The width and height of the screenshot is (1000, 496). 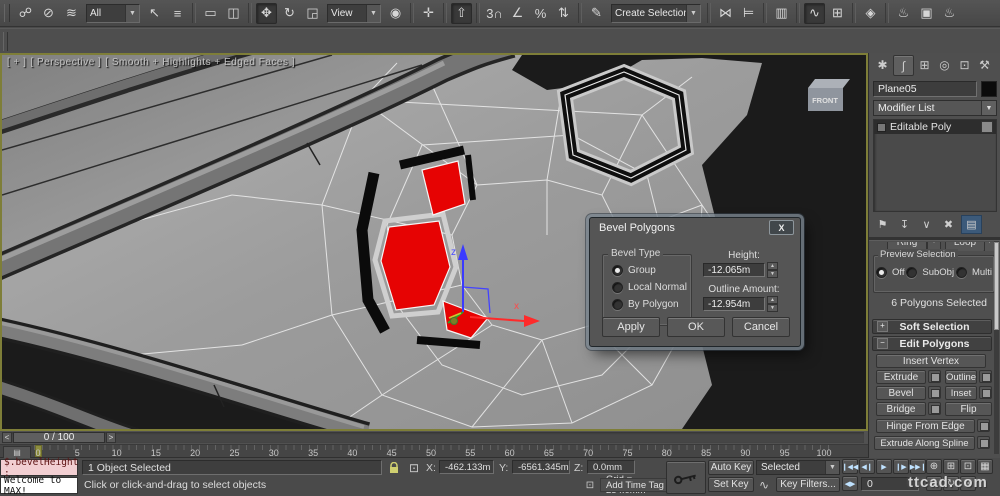 I want to click on go-to-start-button: ❙◀◀, so click(x=850, y=466).